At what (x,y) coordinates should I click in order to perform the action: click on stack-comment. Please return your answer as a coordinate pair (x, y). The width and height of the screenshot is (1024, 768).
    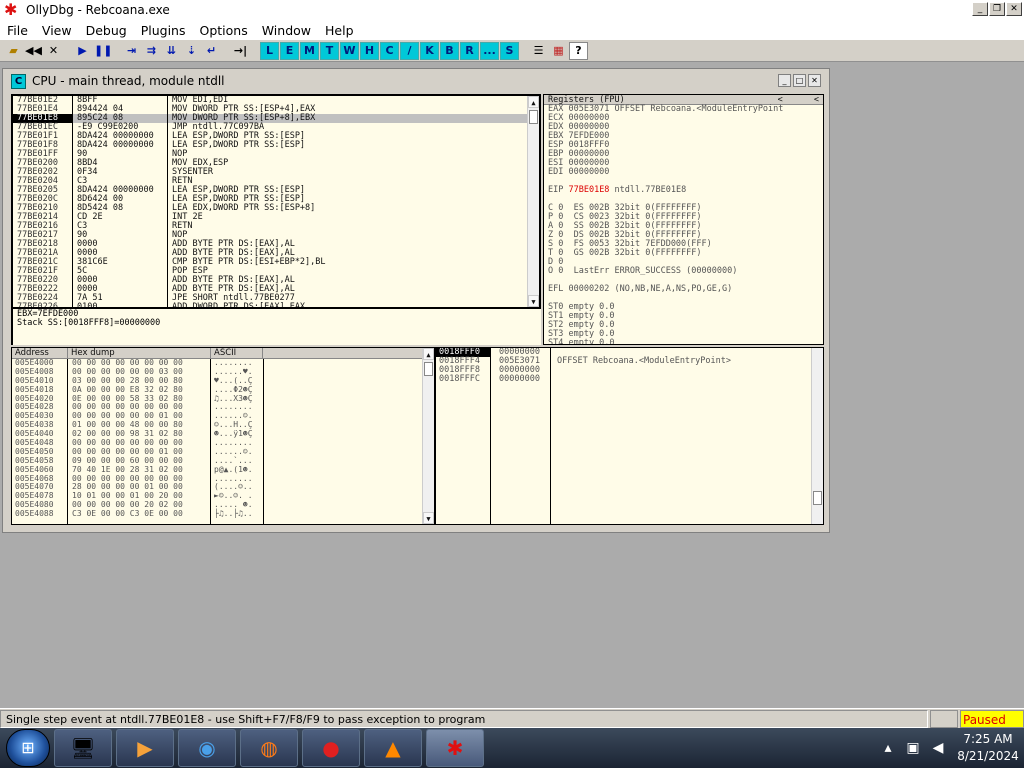
    Looking at the image, I should click on (687, 370).